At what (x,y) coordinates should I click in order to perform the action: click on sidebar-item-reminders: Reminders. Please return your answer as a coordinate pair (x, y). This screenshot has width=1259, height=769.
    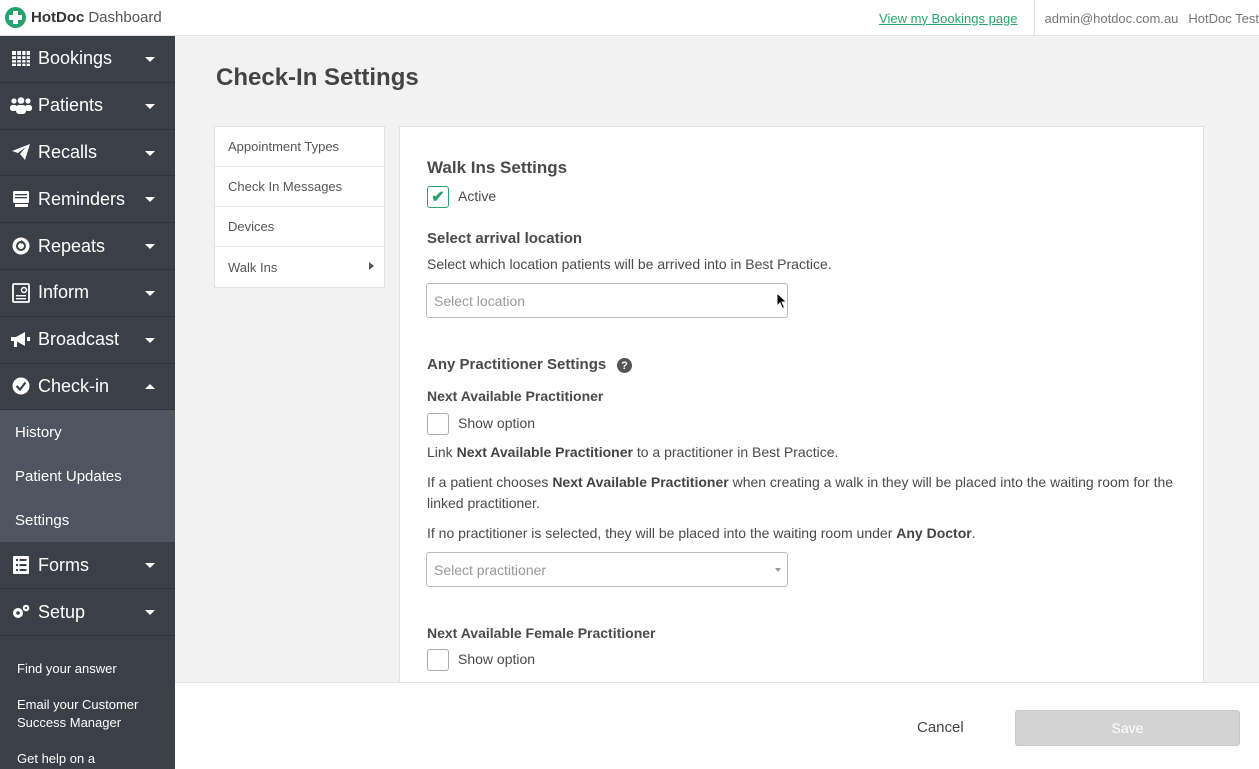
    Looking at the image, I should click on (87, 200).